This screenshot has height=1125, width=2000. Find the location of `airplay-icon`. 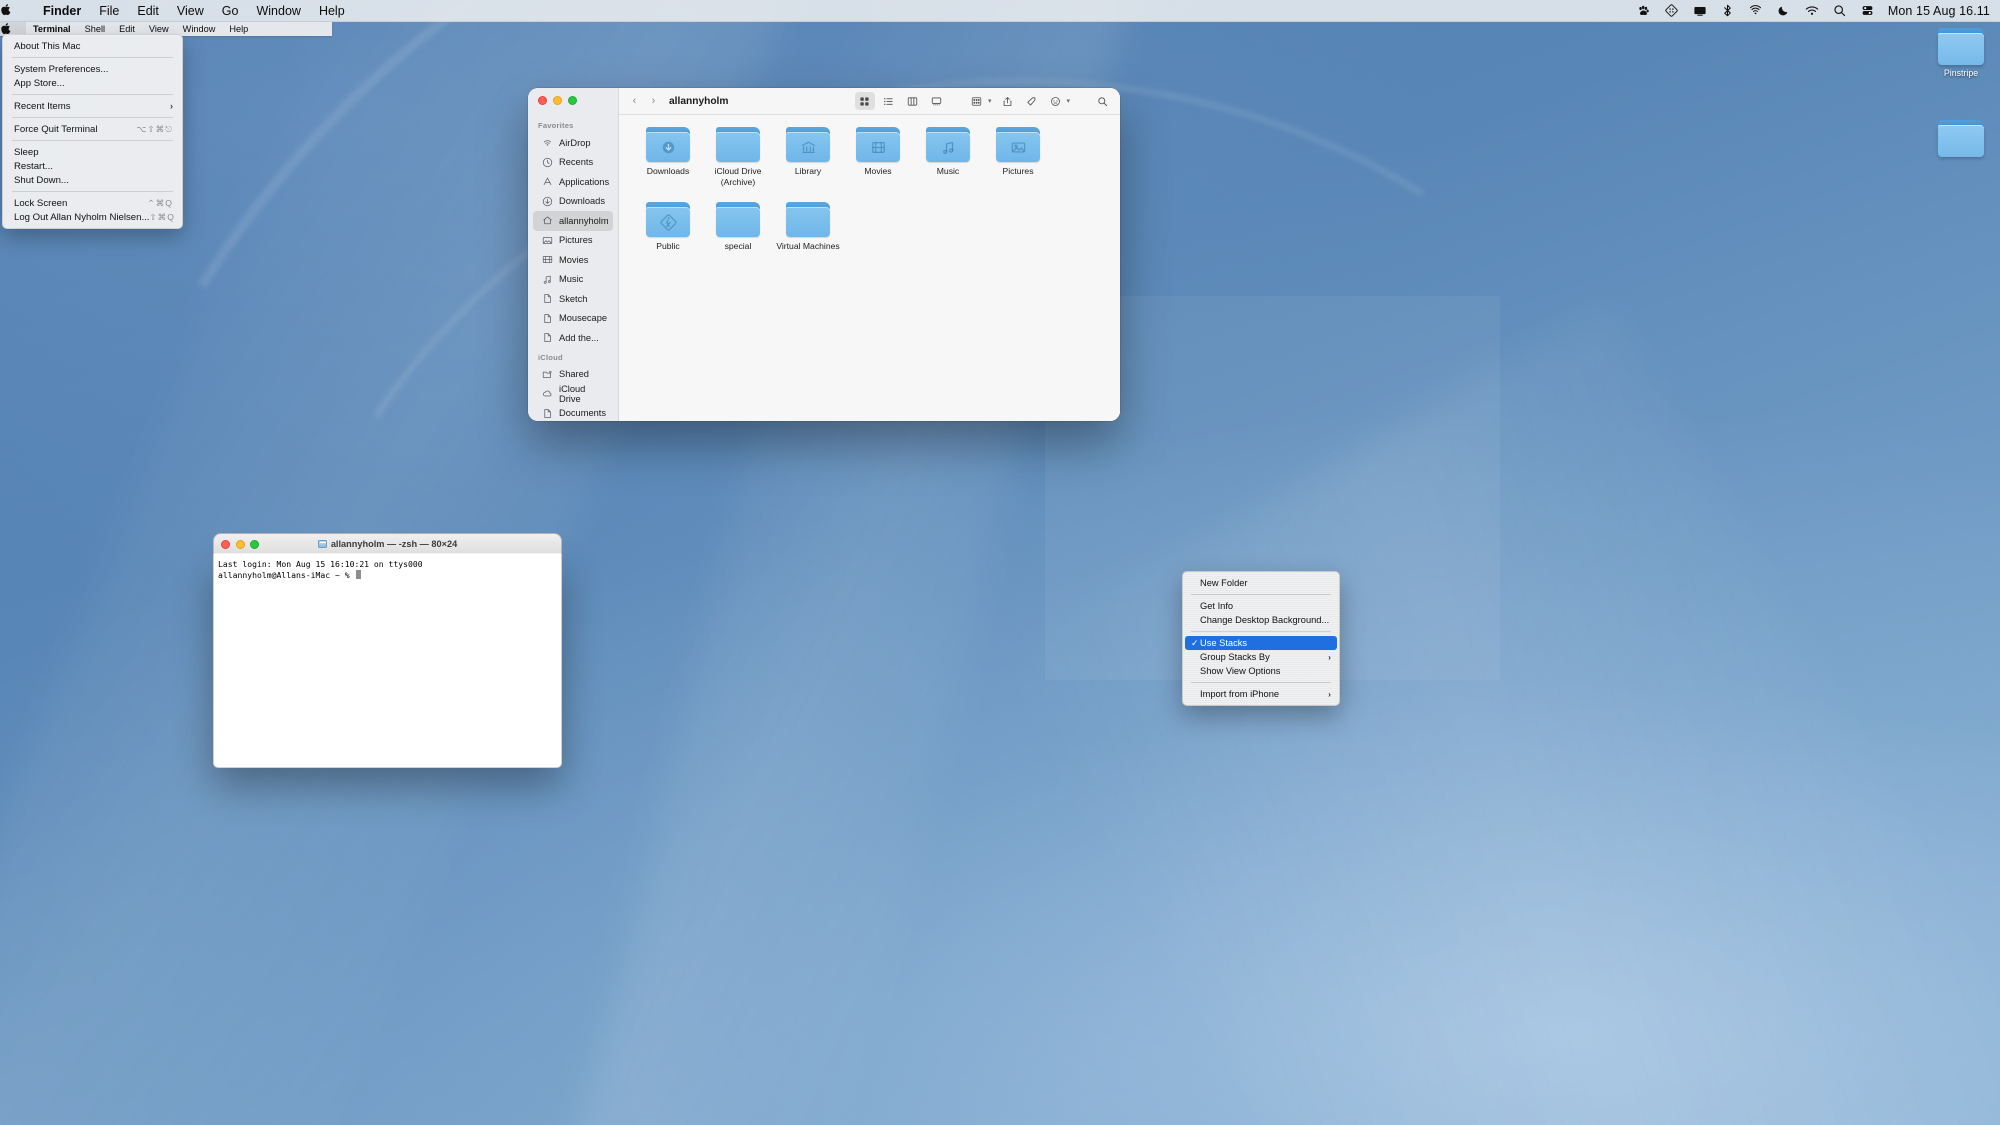

airplay-icon is located at coordinates (1756, 11).